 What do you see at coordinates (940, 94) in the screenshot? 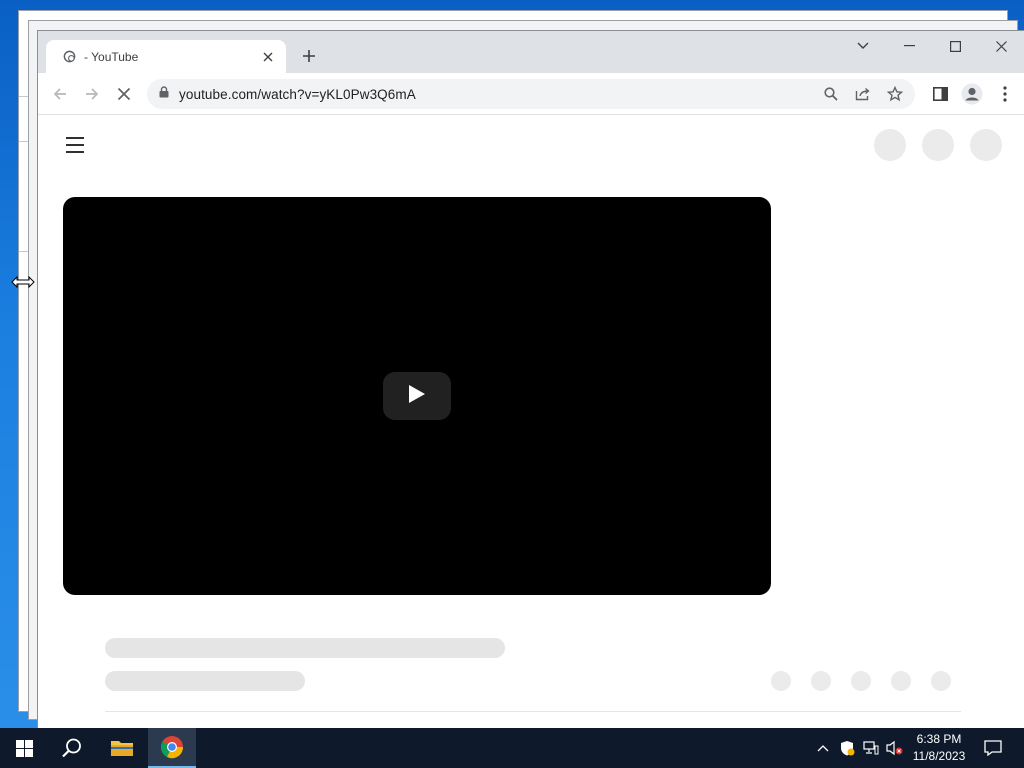
I see `side-panel-icon` at bounding box center [940, 94].